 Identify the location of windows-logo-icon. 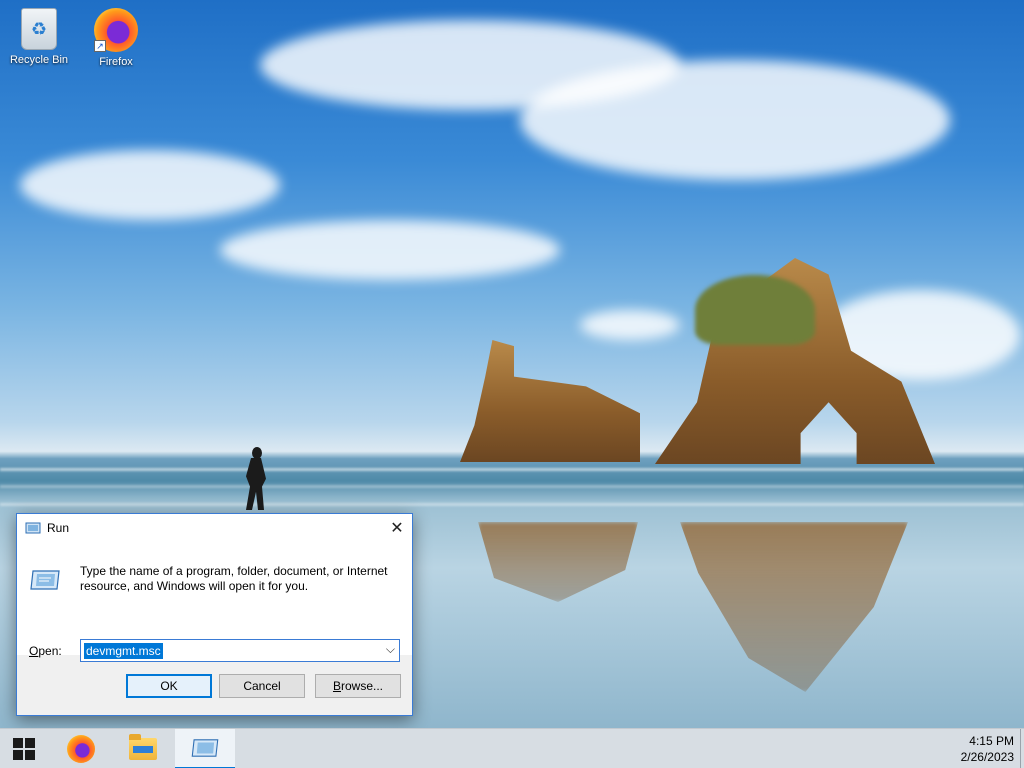
(24, 748).